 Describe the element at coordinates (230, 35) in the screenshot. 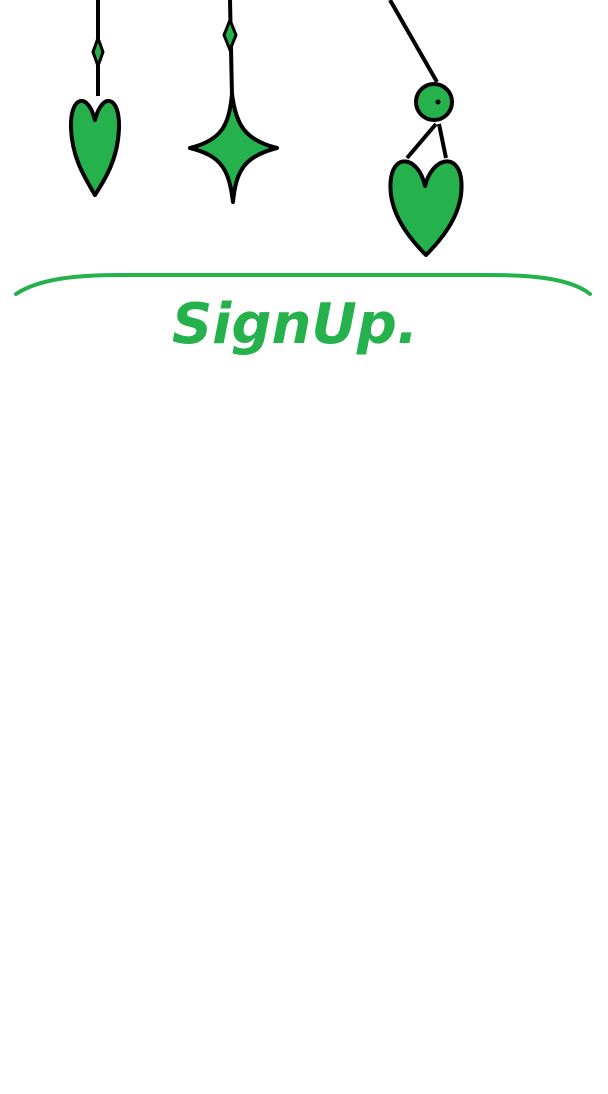

I see `bead-middle-icon` at that location.